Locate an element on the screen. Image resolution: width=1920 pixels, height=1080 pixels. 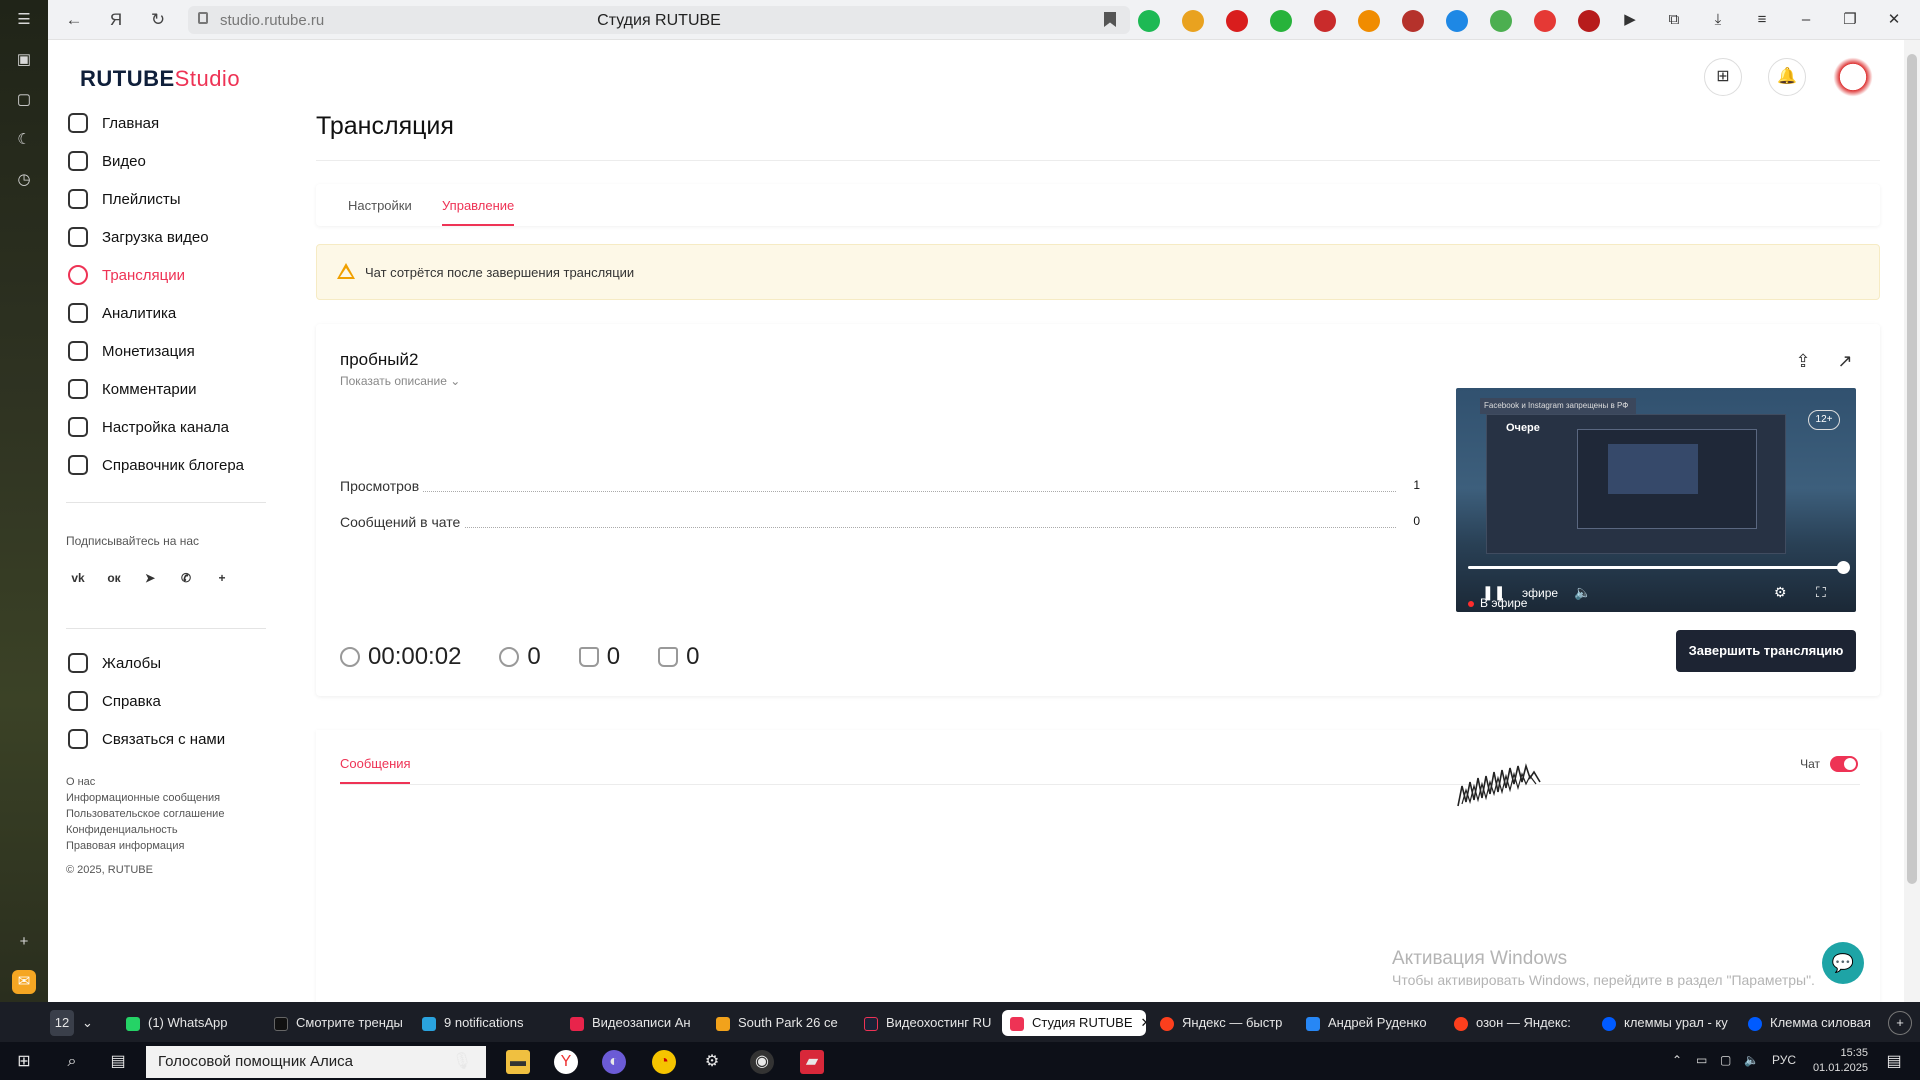
avatar is located at coordinates (1853, 77).